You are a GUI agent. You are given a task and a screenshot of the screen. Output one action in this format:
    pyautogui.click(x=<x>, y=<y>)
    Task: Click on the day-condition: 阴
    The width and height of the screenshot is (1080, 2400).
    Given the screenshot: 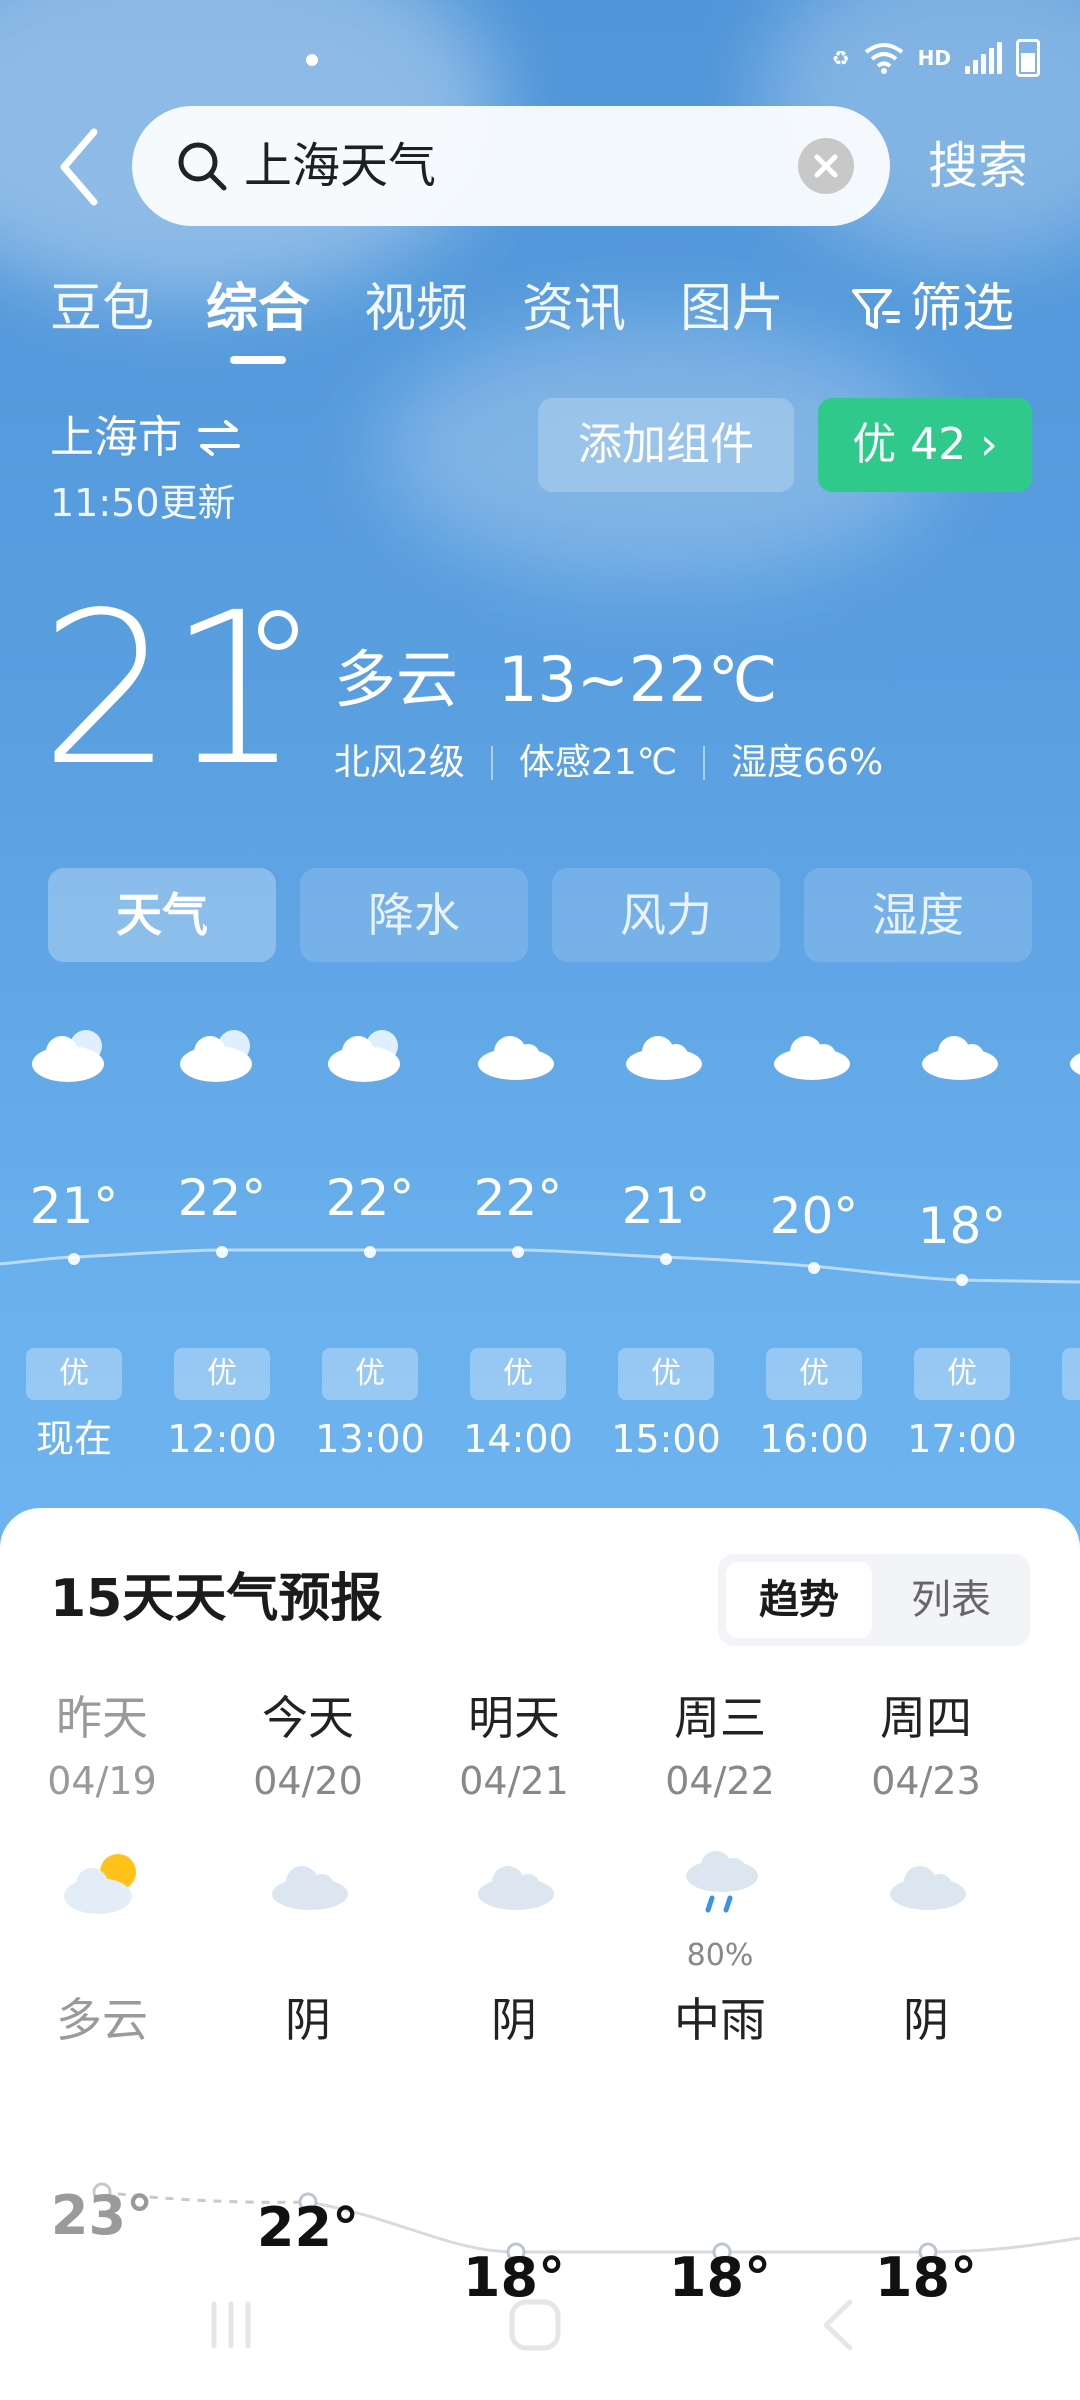 What is the action you would take?
    pyautogui.click(x=926, y=2020)
    